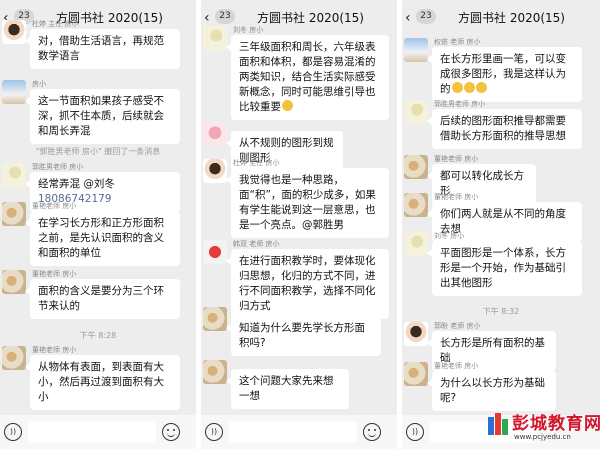 Image resolution: width=600 pixels, height=449 pixels. Describe the element at coordinates (303, 336) in the screenshot. I see `message-bubble: 知道为什么要先学长方形面积吗?` at that location.